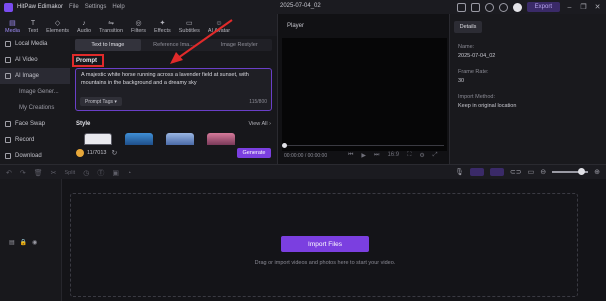 Image resolution: width=606 pixels, height=301 pixels. What do you see at coordinates (475, 7) in the screenshot?
I see `layout-icon` at bounding box center [475, 7].